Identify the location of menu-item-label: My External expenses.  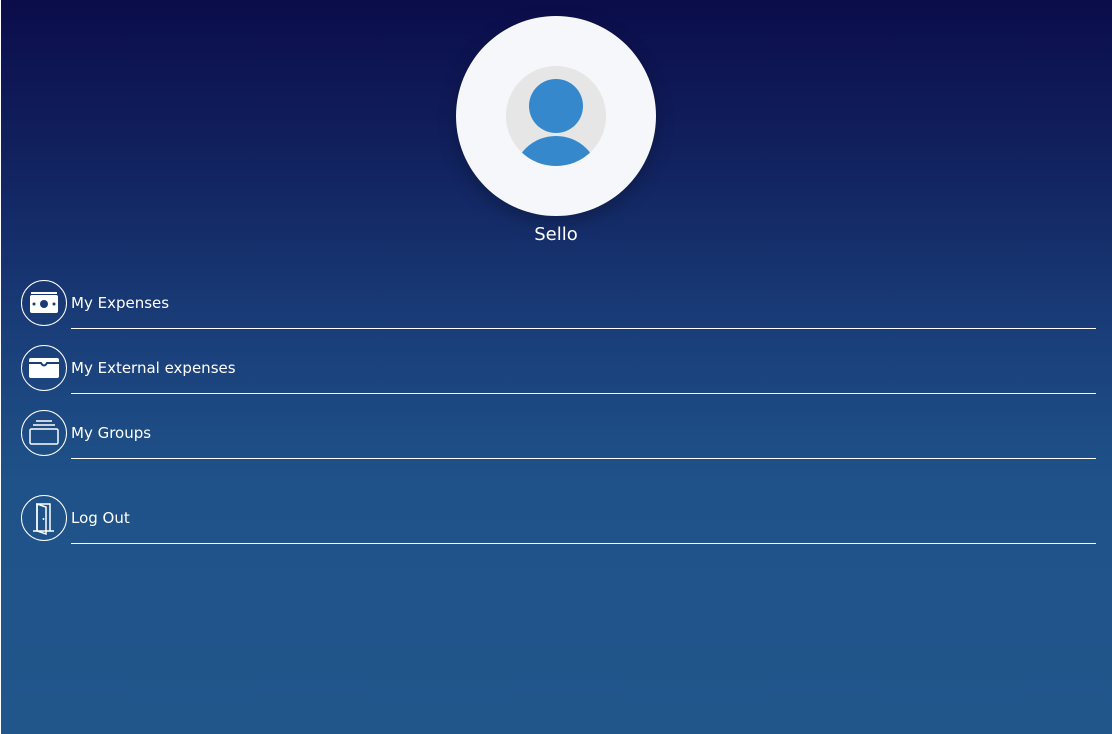
(153, 368).